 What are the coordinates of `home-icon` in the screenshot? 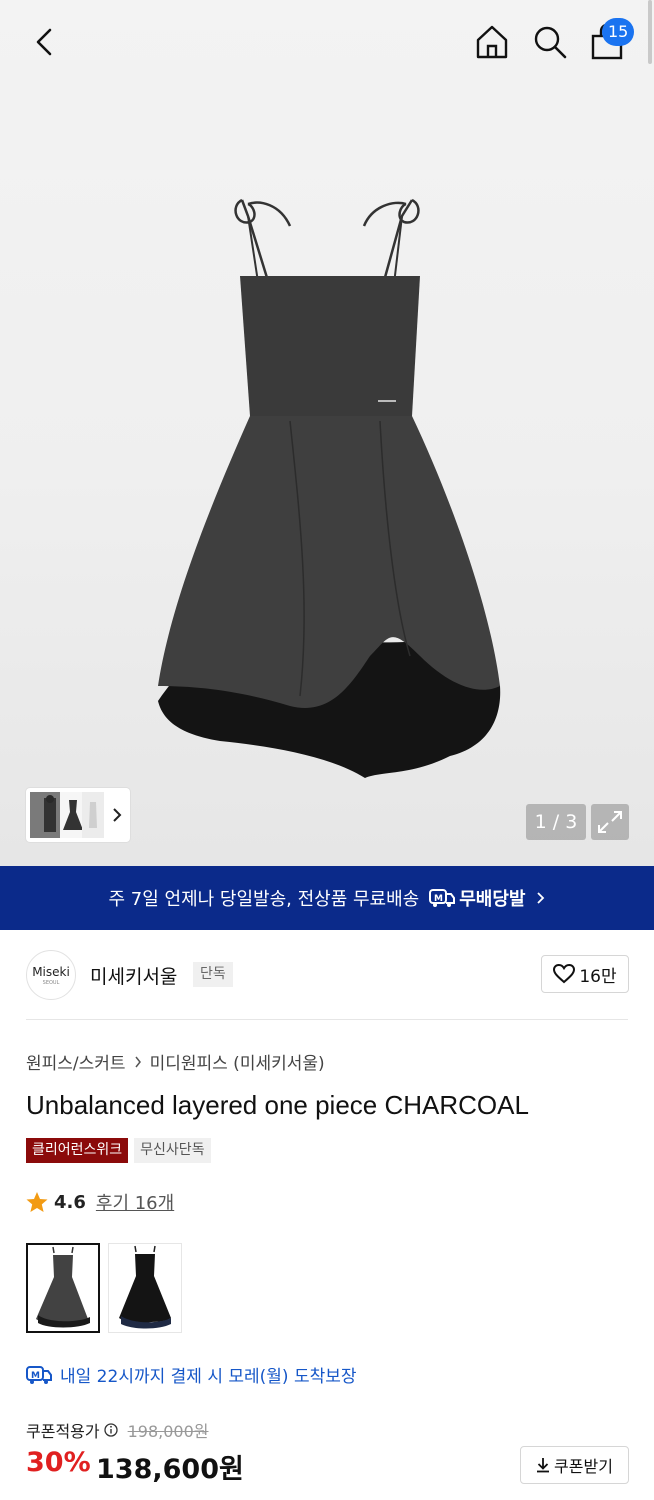 It's located at (492, 42).